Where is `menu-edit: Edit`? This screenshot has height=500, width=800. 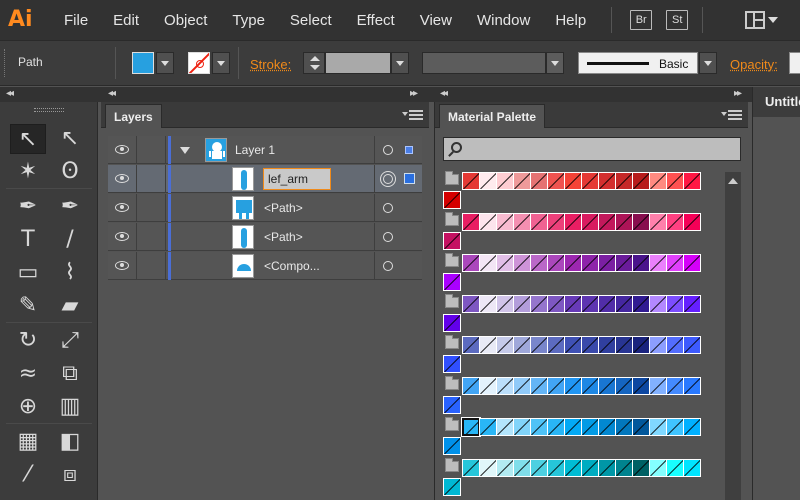 menu-edit: Edit is located at coordinates (126, 20).